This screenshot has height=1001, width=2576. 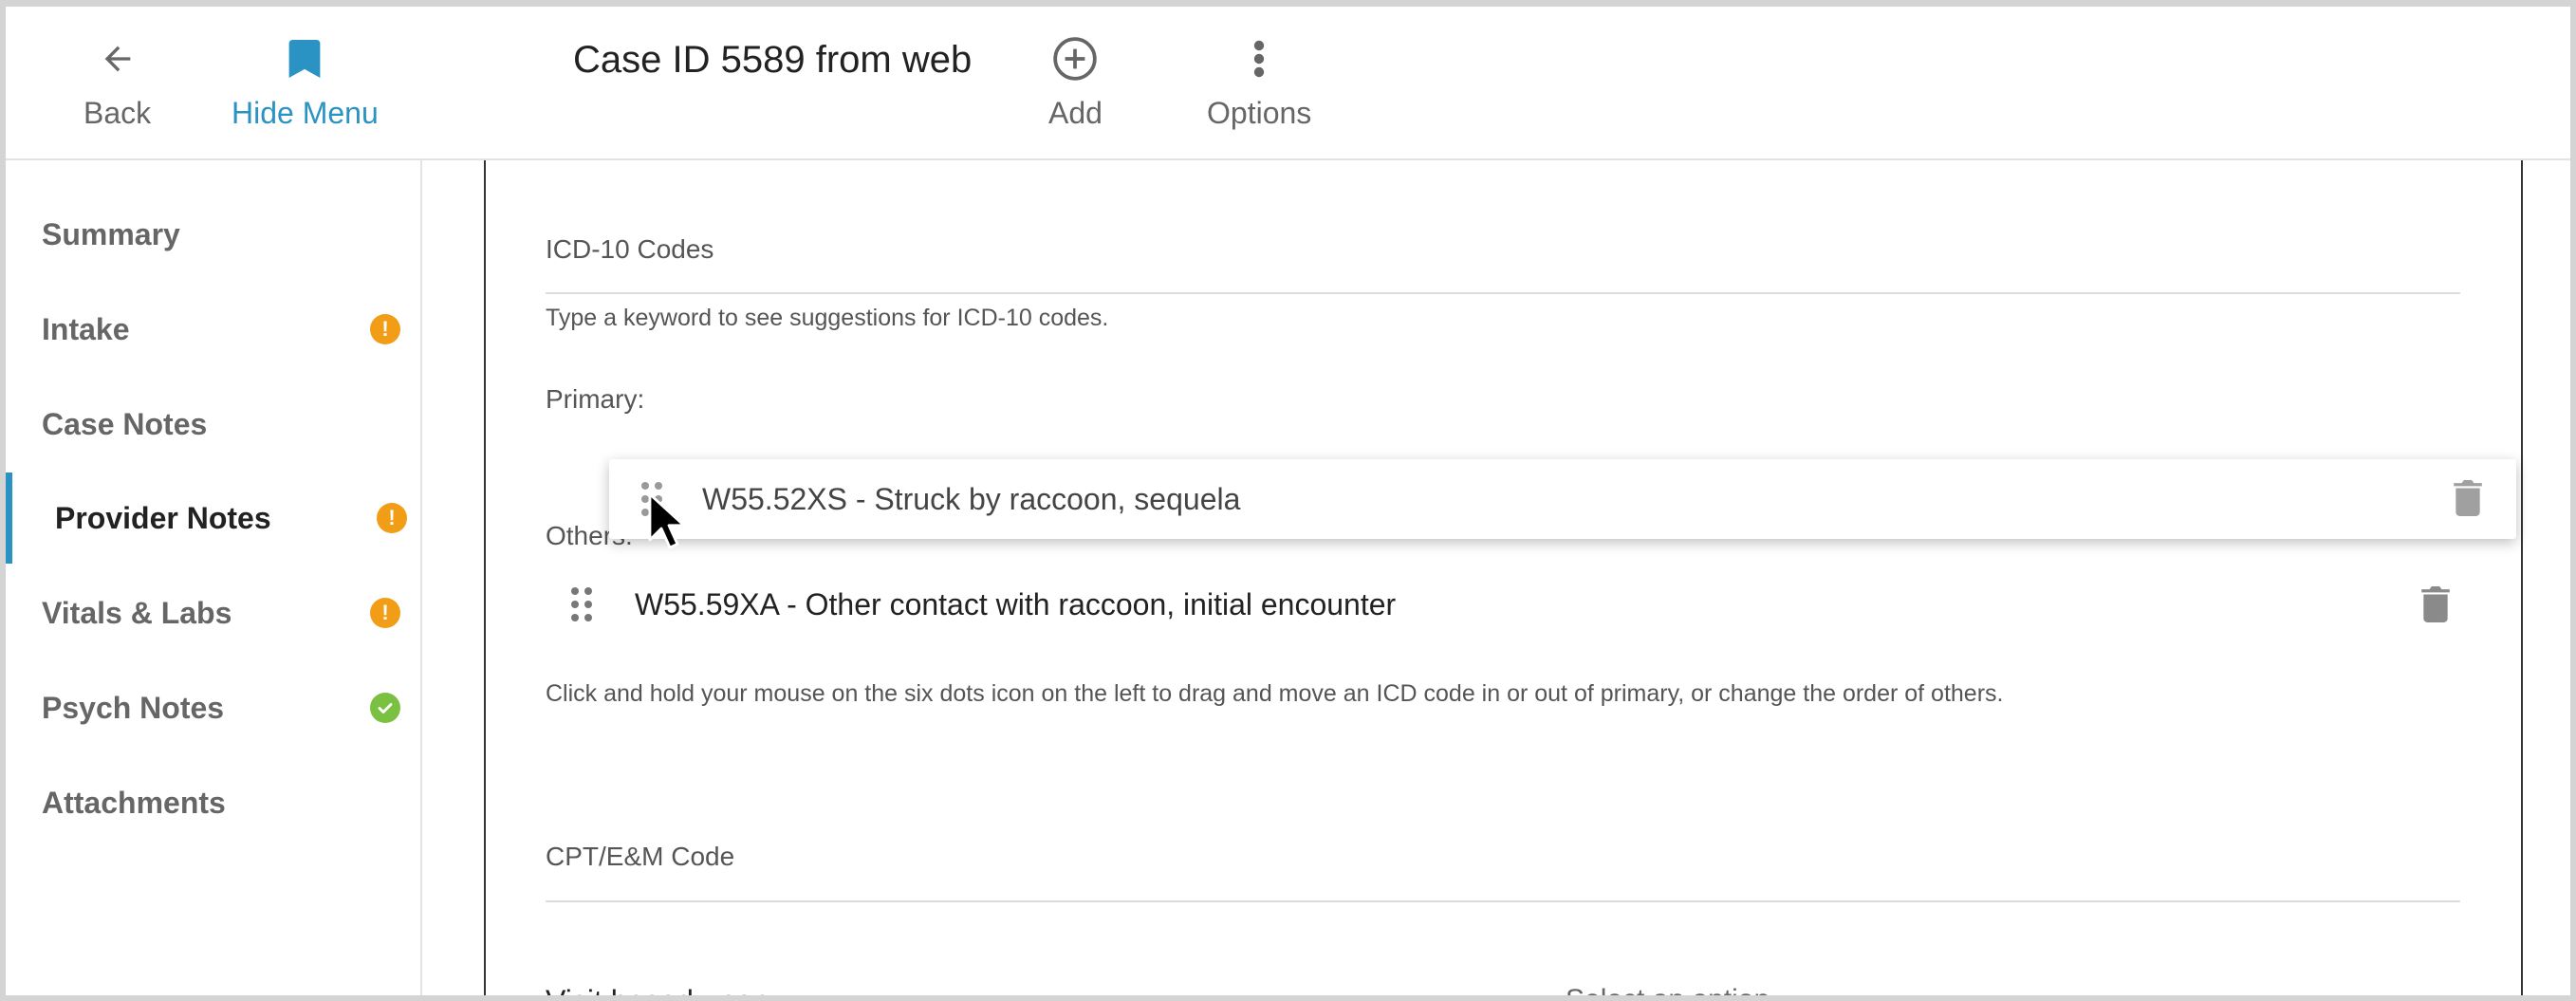 What do you see at coordinates (595, 399) in the screenshot?
I see `primary-label: Primary:` at bounding box center [595, 399].